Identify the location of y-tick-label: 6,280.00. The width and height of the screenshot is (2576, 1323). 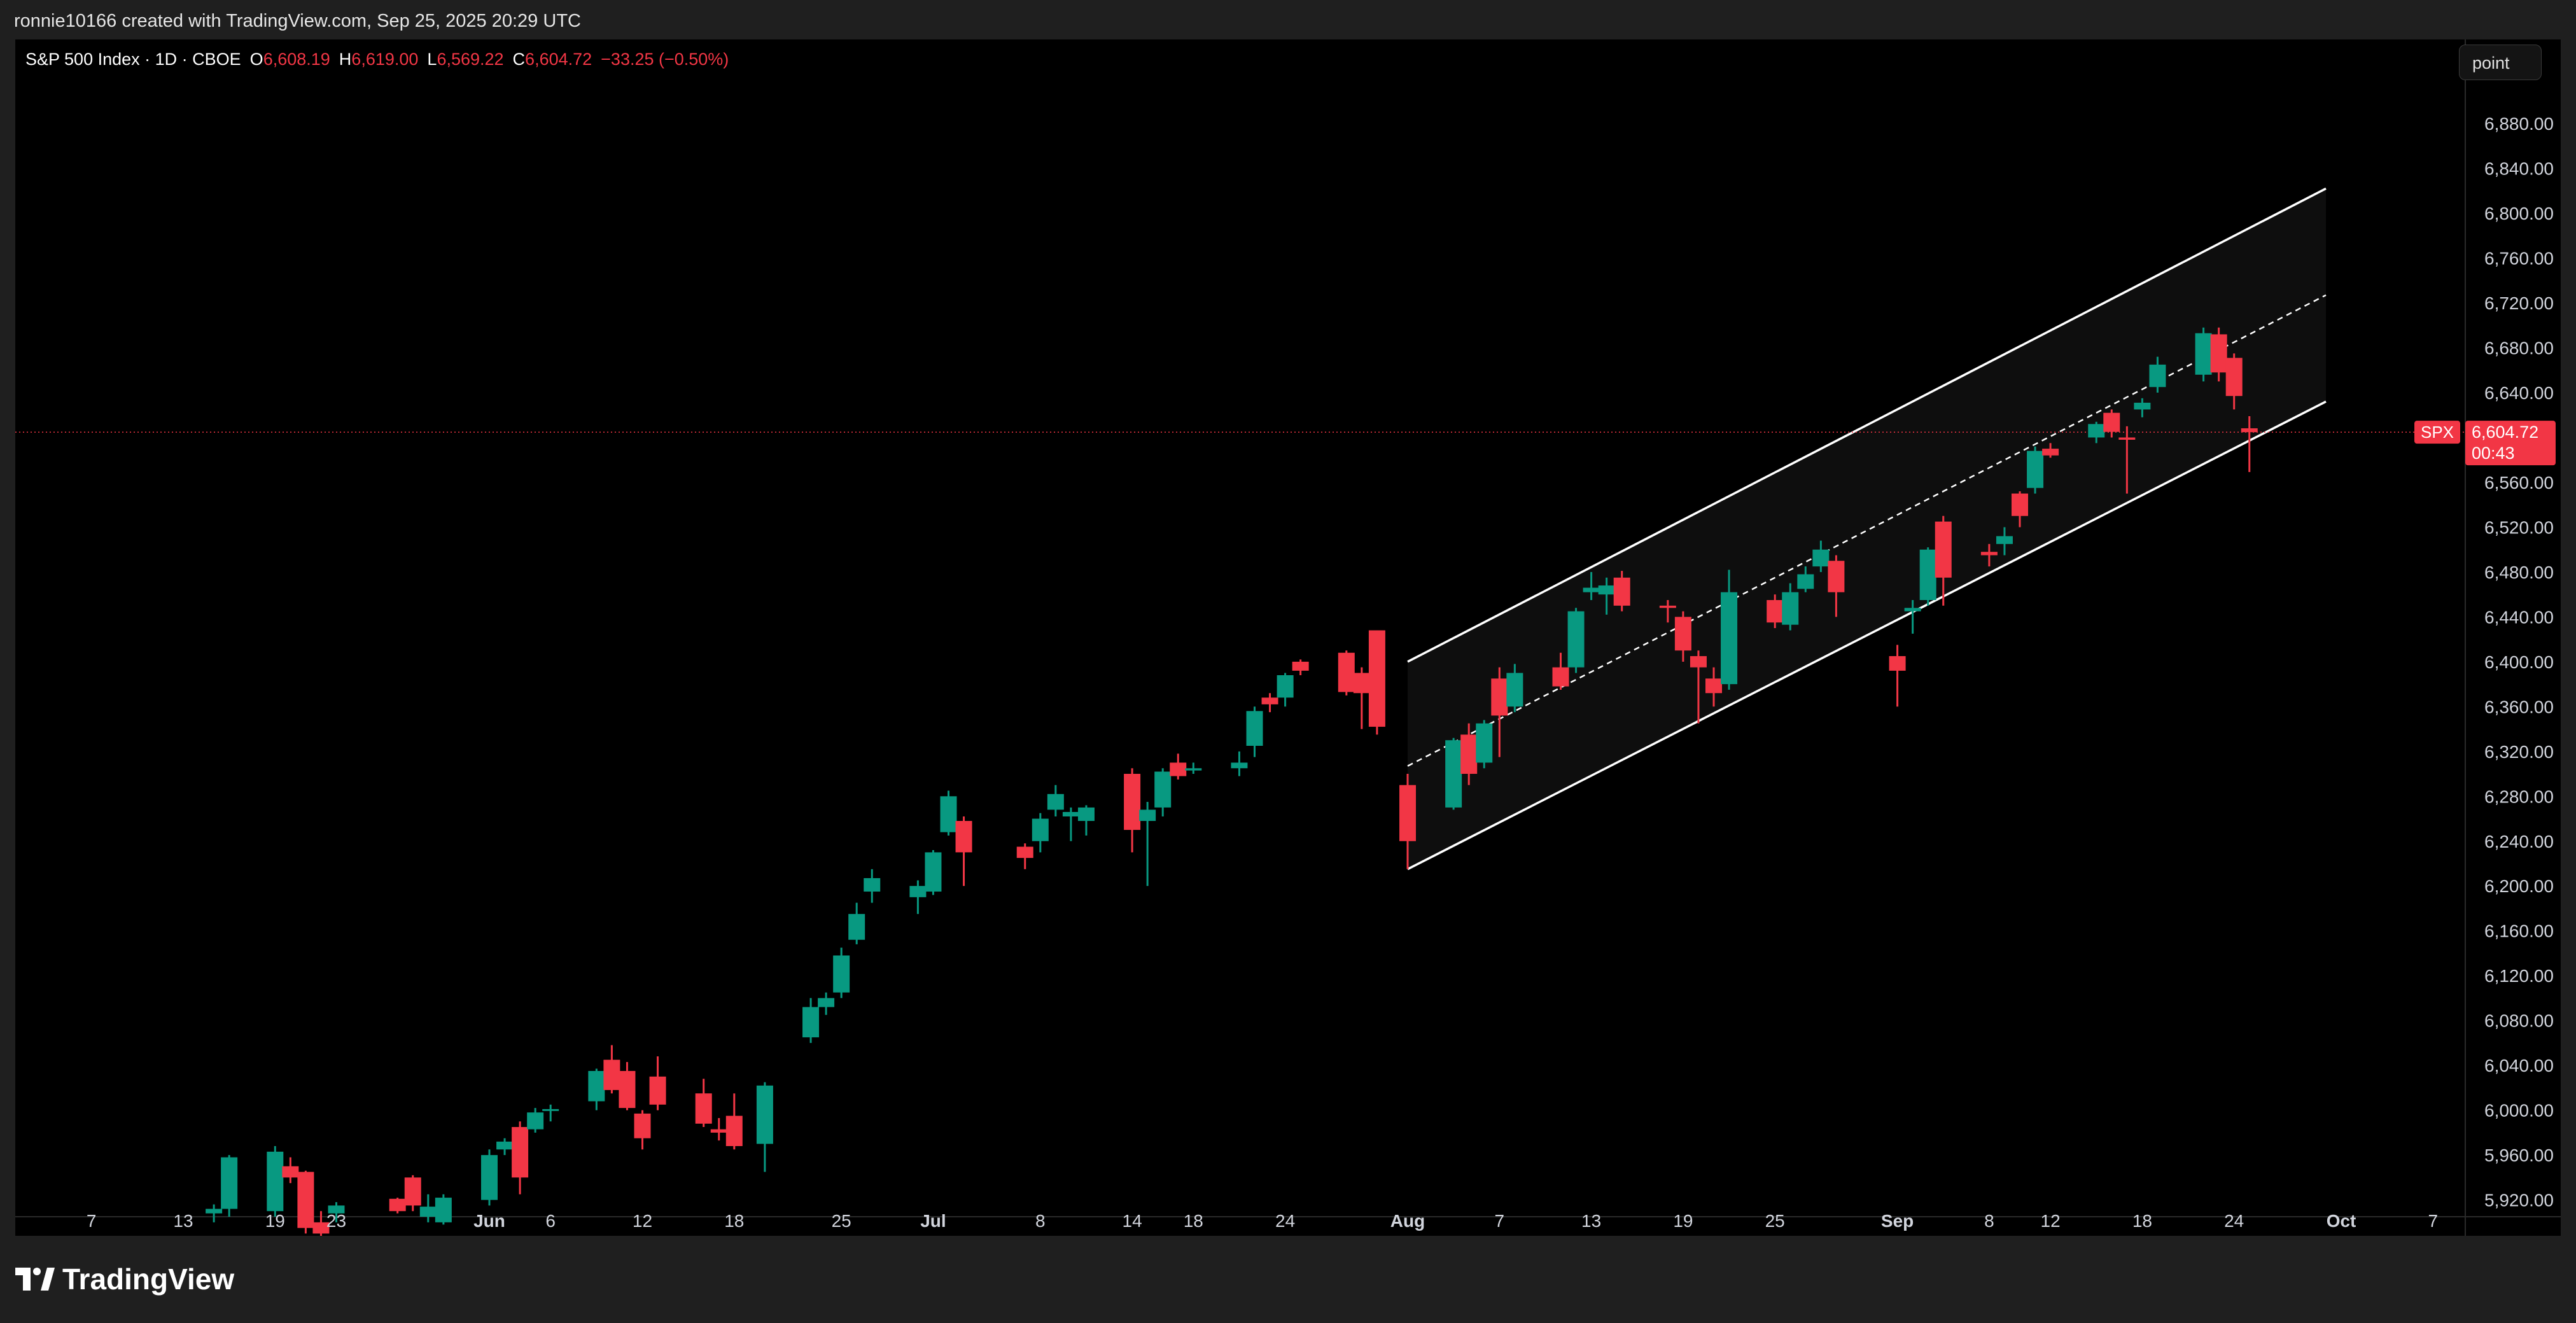
(2519, 796).